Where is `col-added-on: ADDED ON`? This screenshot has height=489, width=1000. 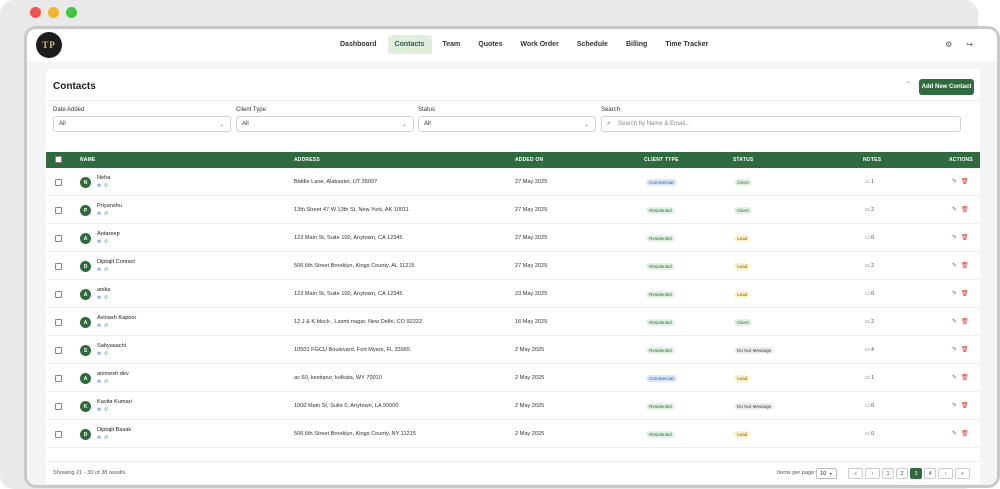
col-added-on: ADDED ON is located at coordinates (529, 160).